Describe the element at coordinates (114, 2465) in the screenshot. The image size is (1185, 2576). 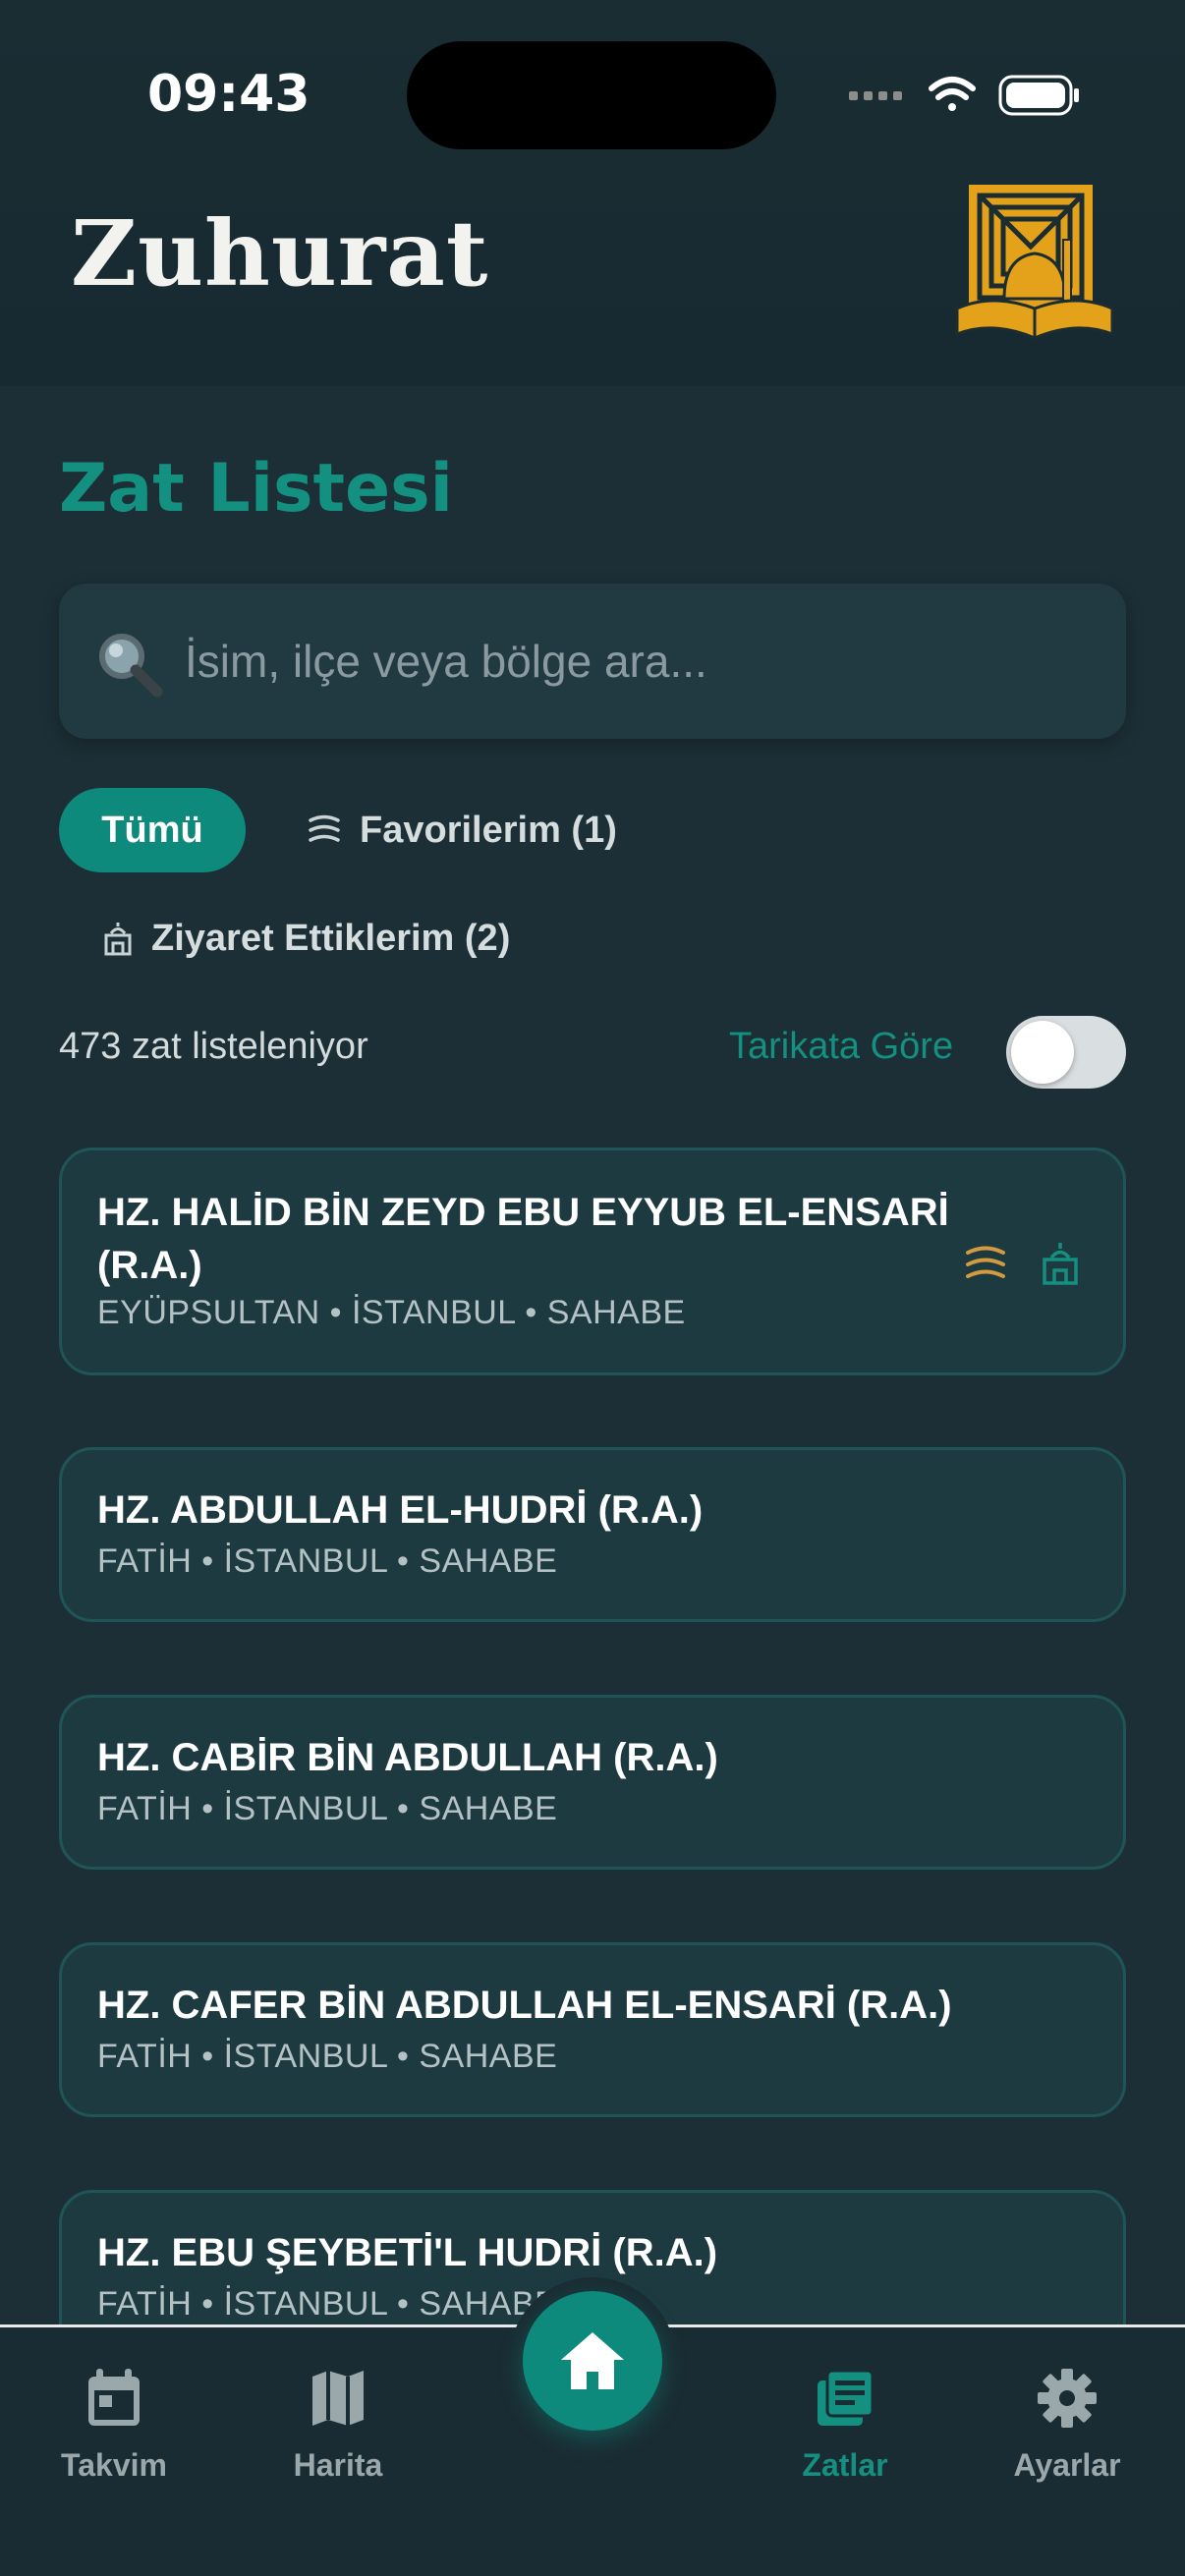
I see `nav-takvim-label: Takvim` at that location.